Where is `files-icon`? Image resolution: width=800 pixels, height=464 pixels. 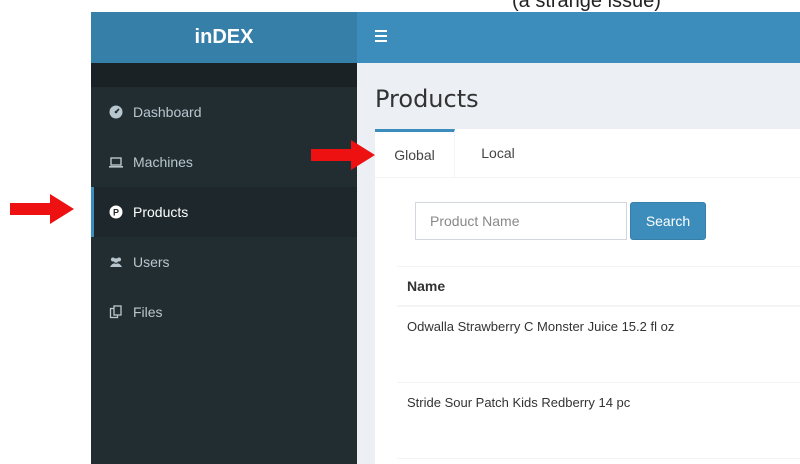
files-icon is located at coordinates (116, 312).